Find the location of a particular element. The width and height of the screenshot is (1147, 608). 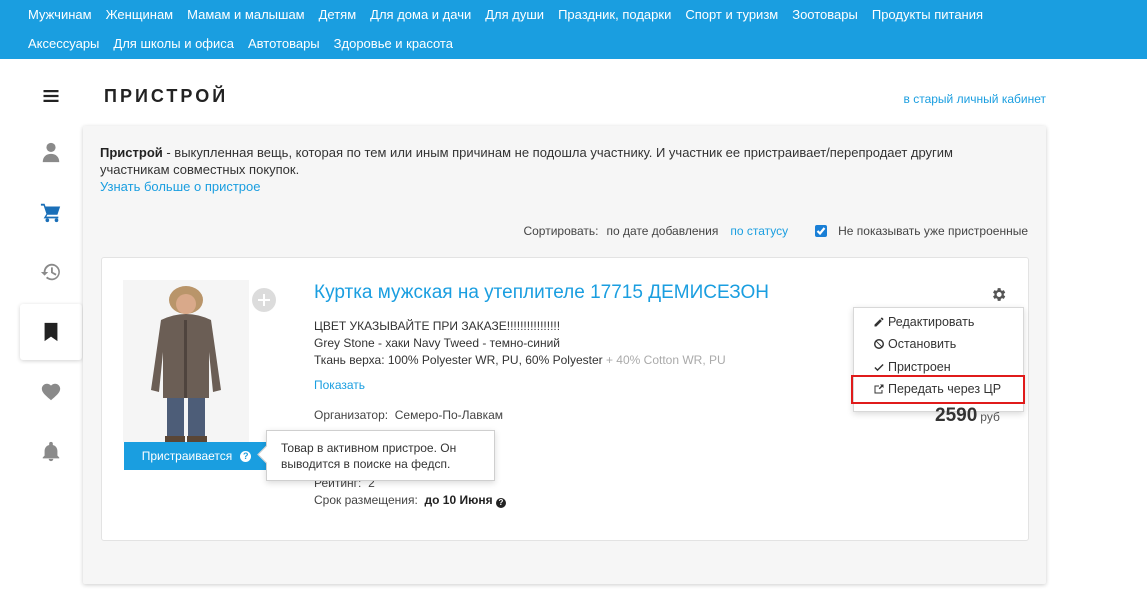

bell-icon is located at coordinates (51, 451).